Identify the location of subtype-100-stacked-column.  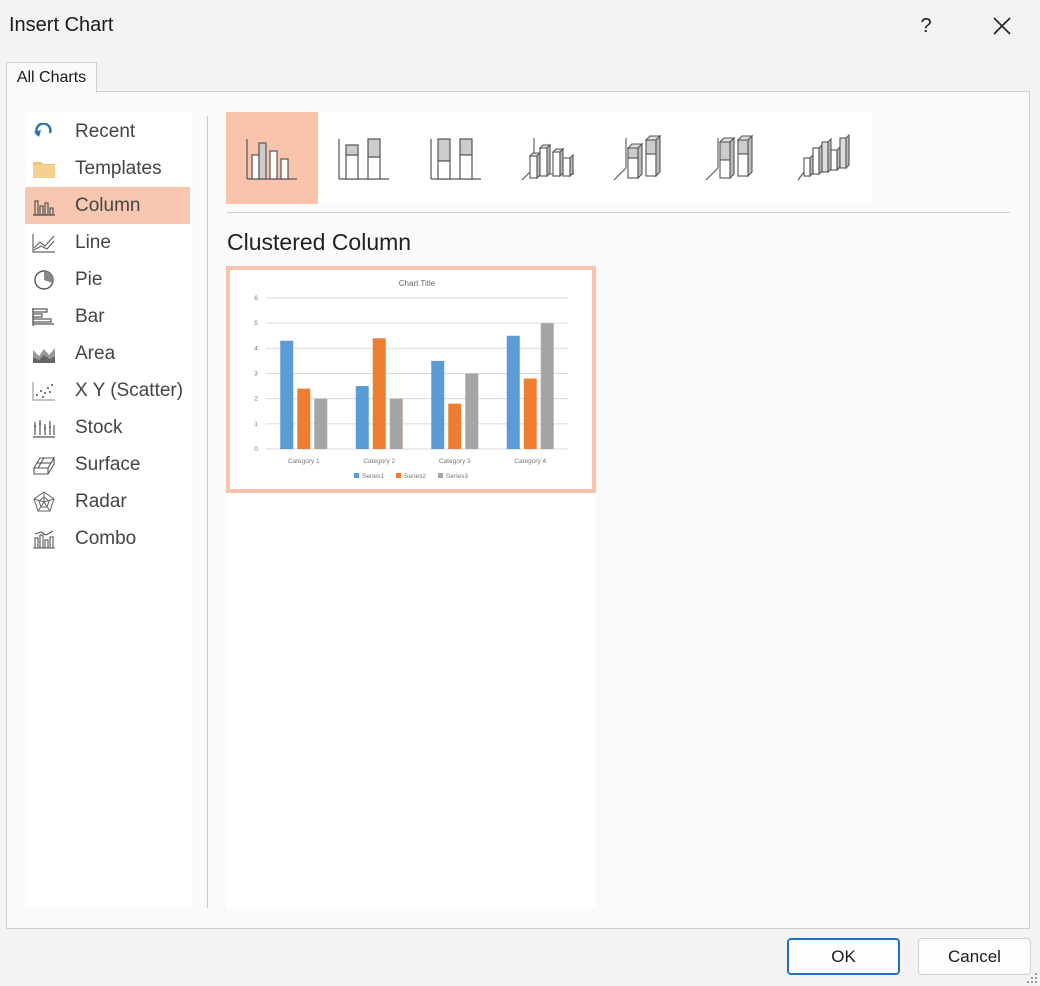
(456, 158).